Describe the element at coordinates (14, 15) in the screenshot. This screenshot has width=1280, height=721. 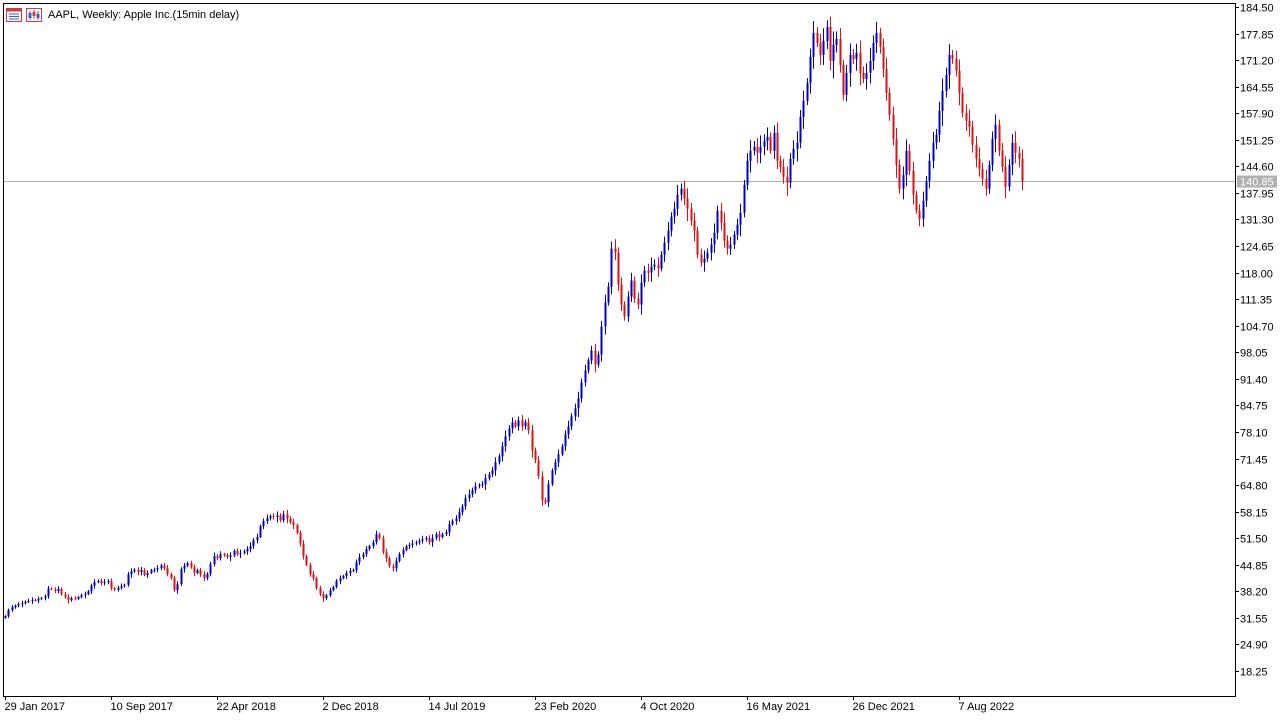
I see `menu-list-icon` at that location.